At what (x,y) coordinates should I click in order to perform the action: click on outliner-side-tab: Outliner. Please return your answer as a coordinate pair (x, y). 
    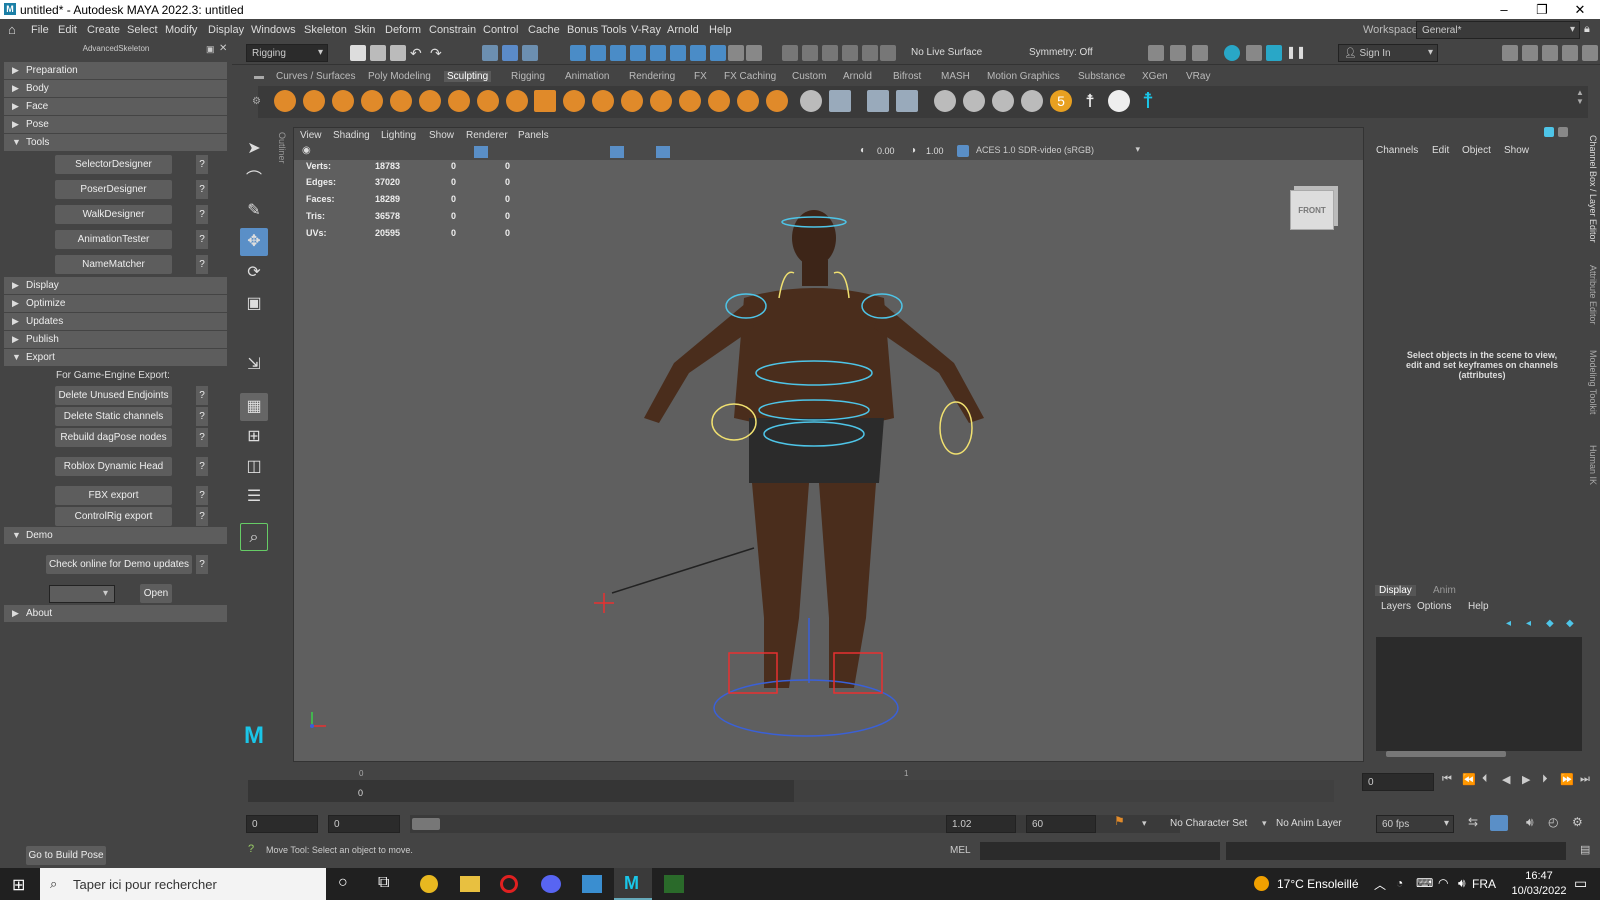
    Looking at the image, I should click on (282, 148).